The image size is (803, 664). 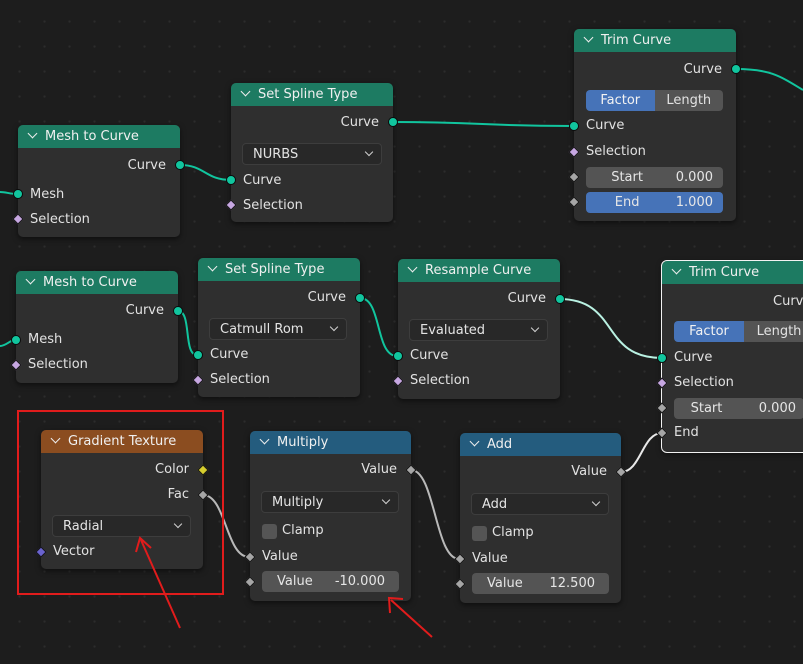 What do you see at coordinates (540, 583) in the screenshot?
I see `value-field: Value 12.500` at bounding box center [540, 583].